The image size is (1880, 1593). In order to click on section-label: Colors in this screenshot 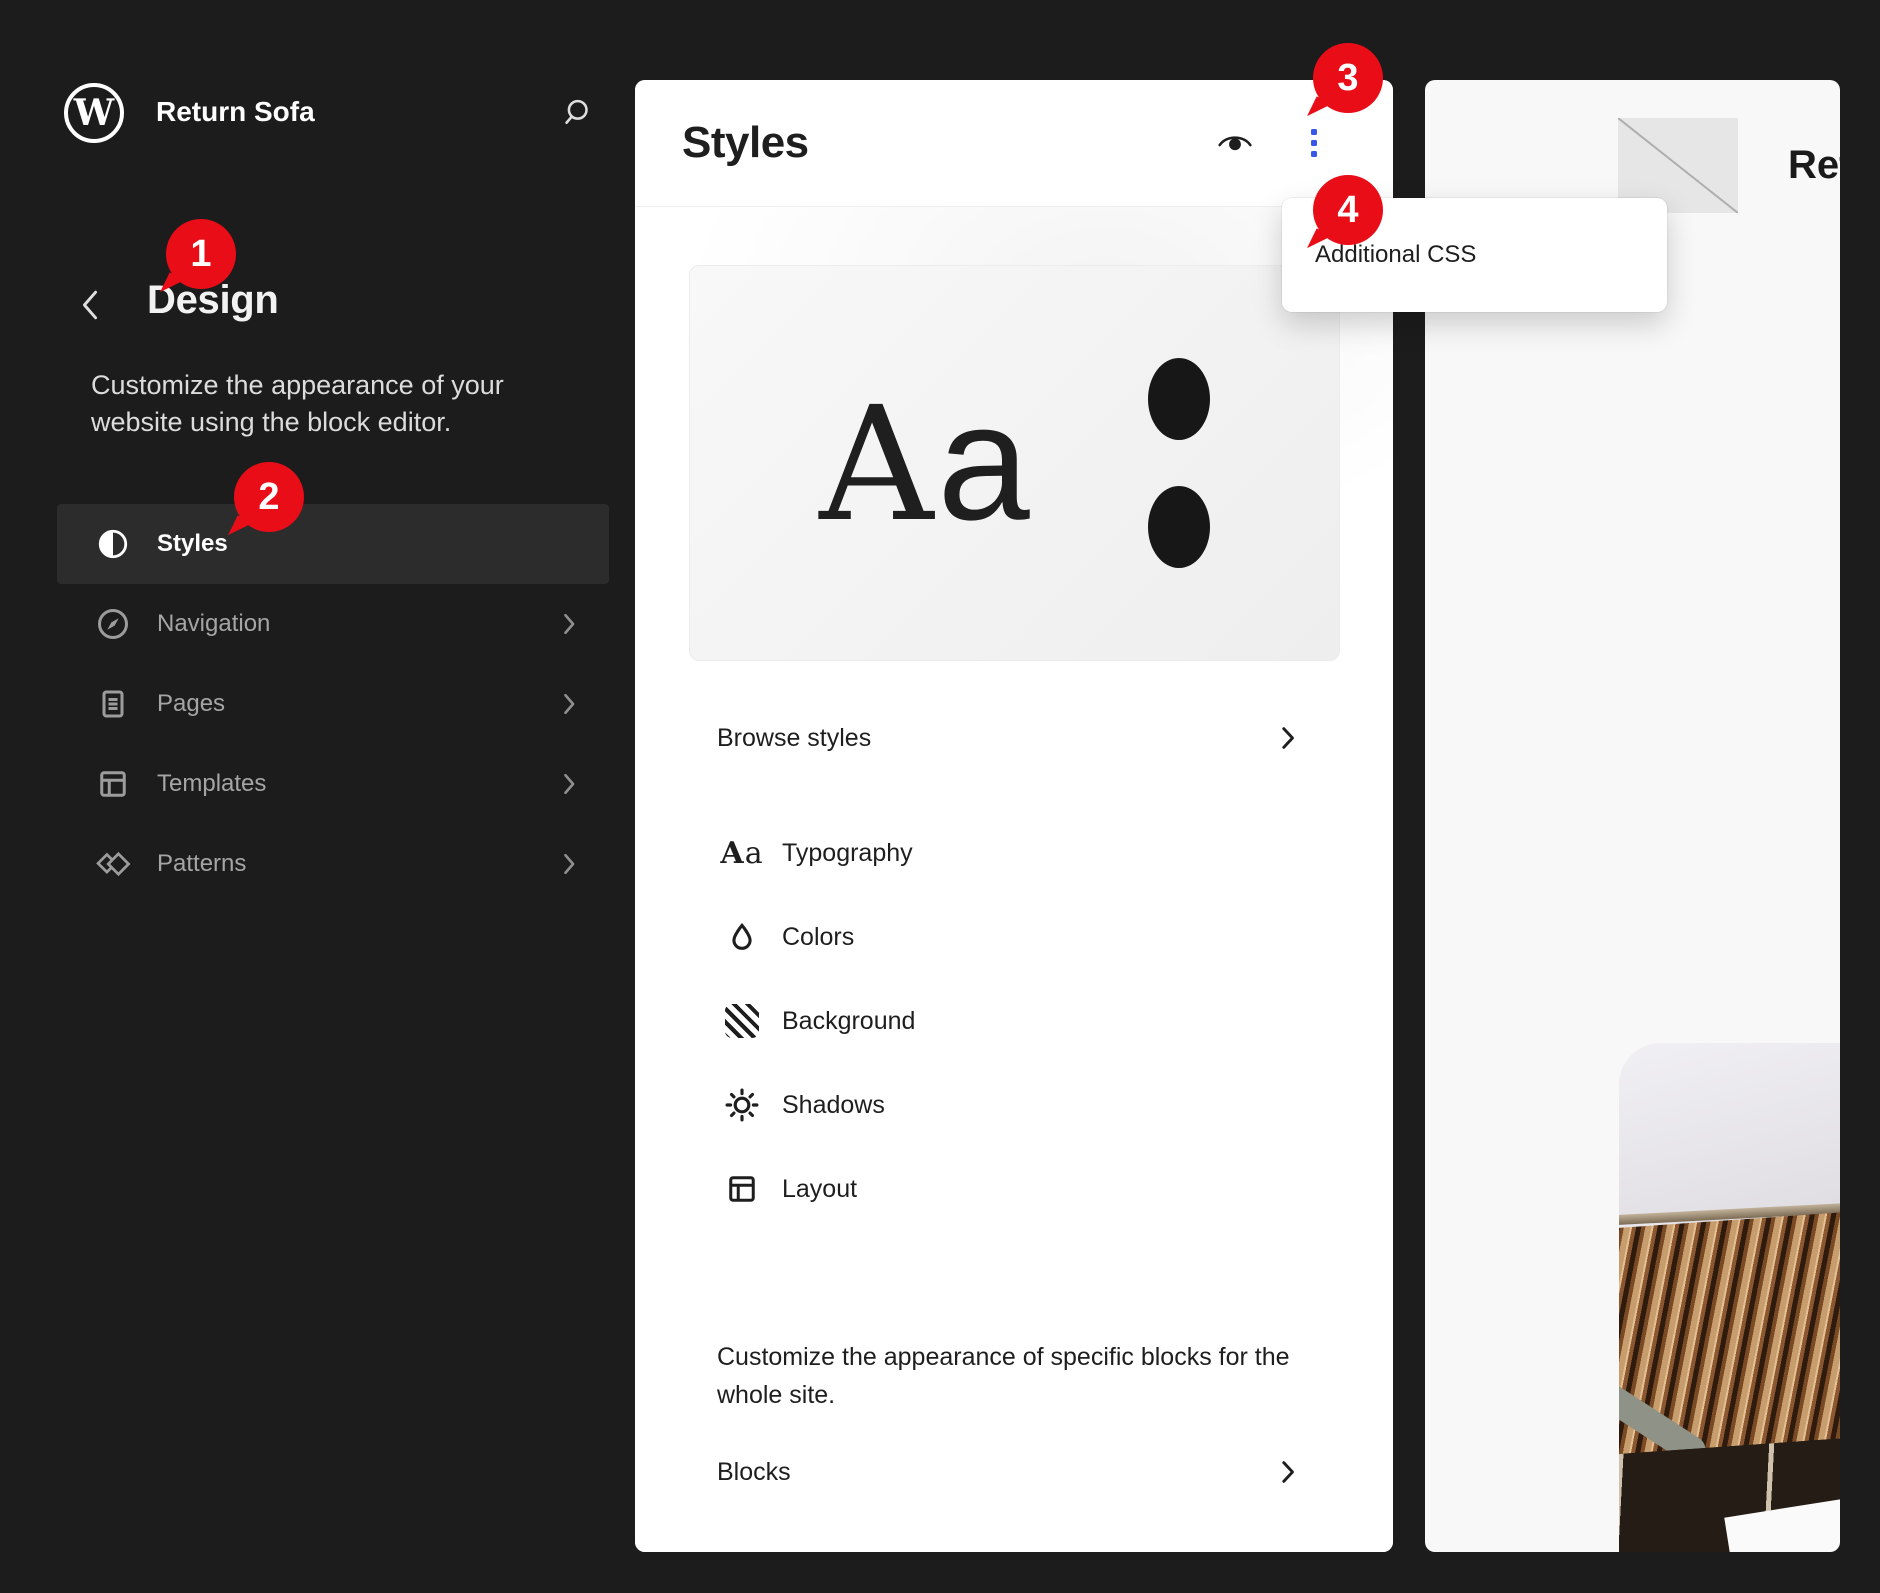, I will do `click(818, 936)`.